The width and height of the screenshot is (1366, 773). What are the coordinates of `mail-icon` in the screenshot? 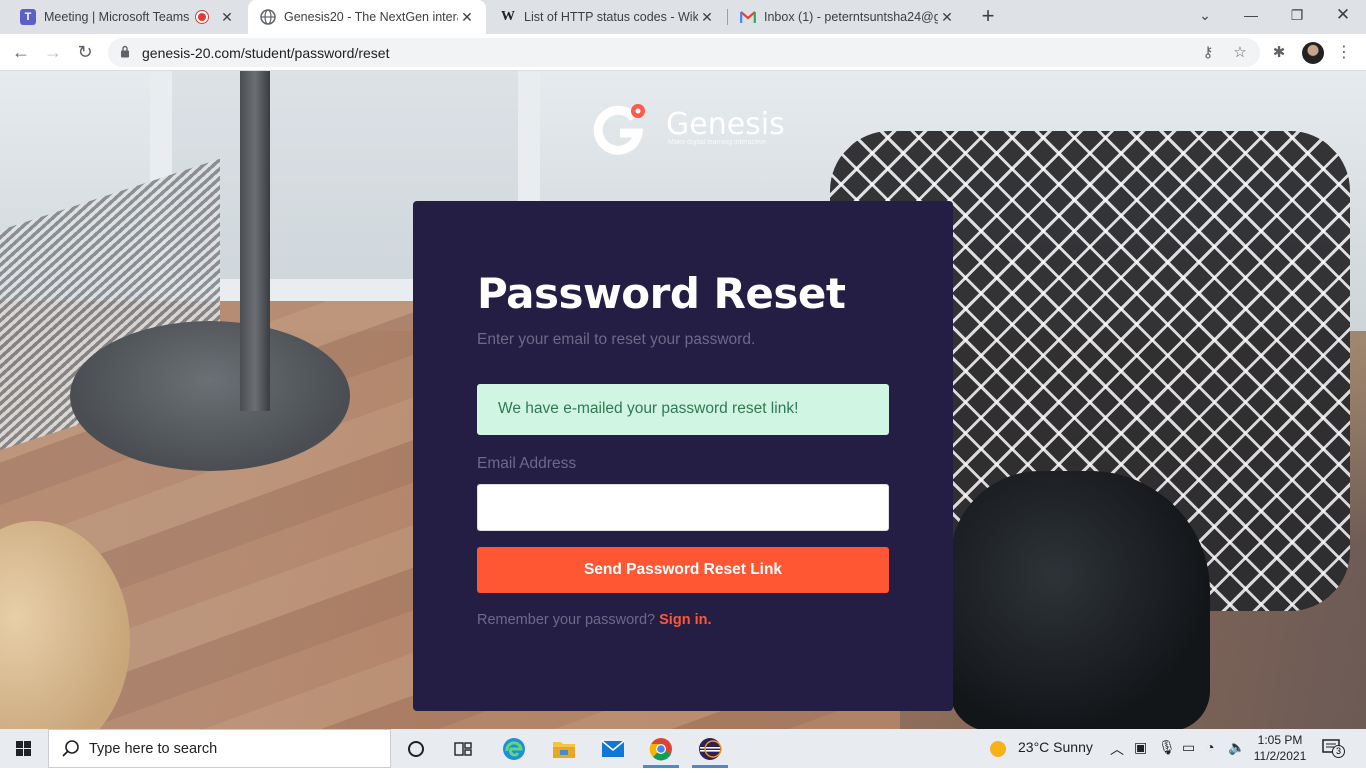 It's located at (613, 748).